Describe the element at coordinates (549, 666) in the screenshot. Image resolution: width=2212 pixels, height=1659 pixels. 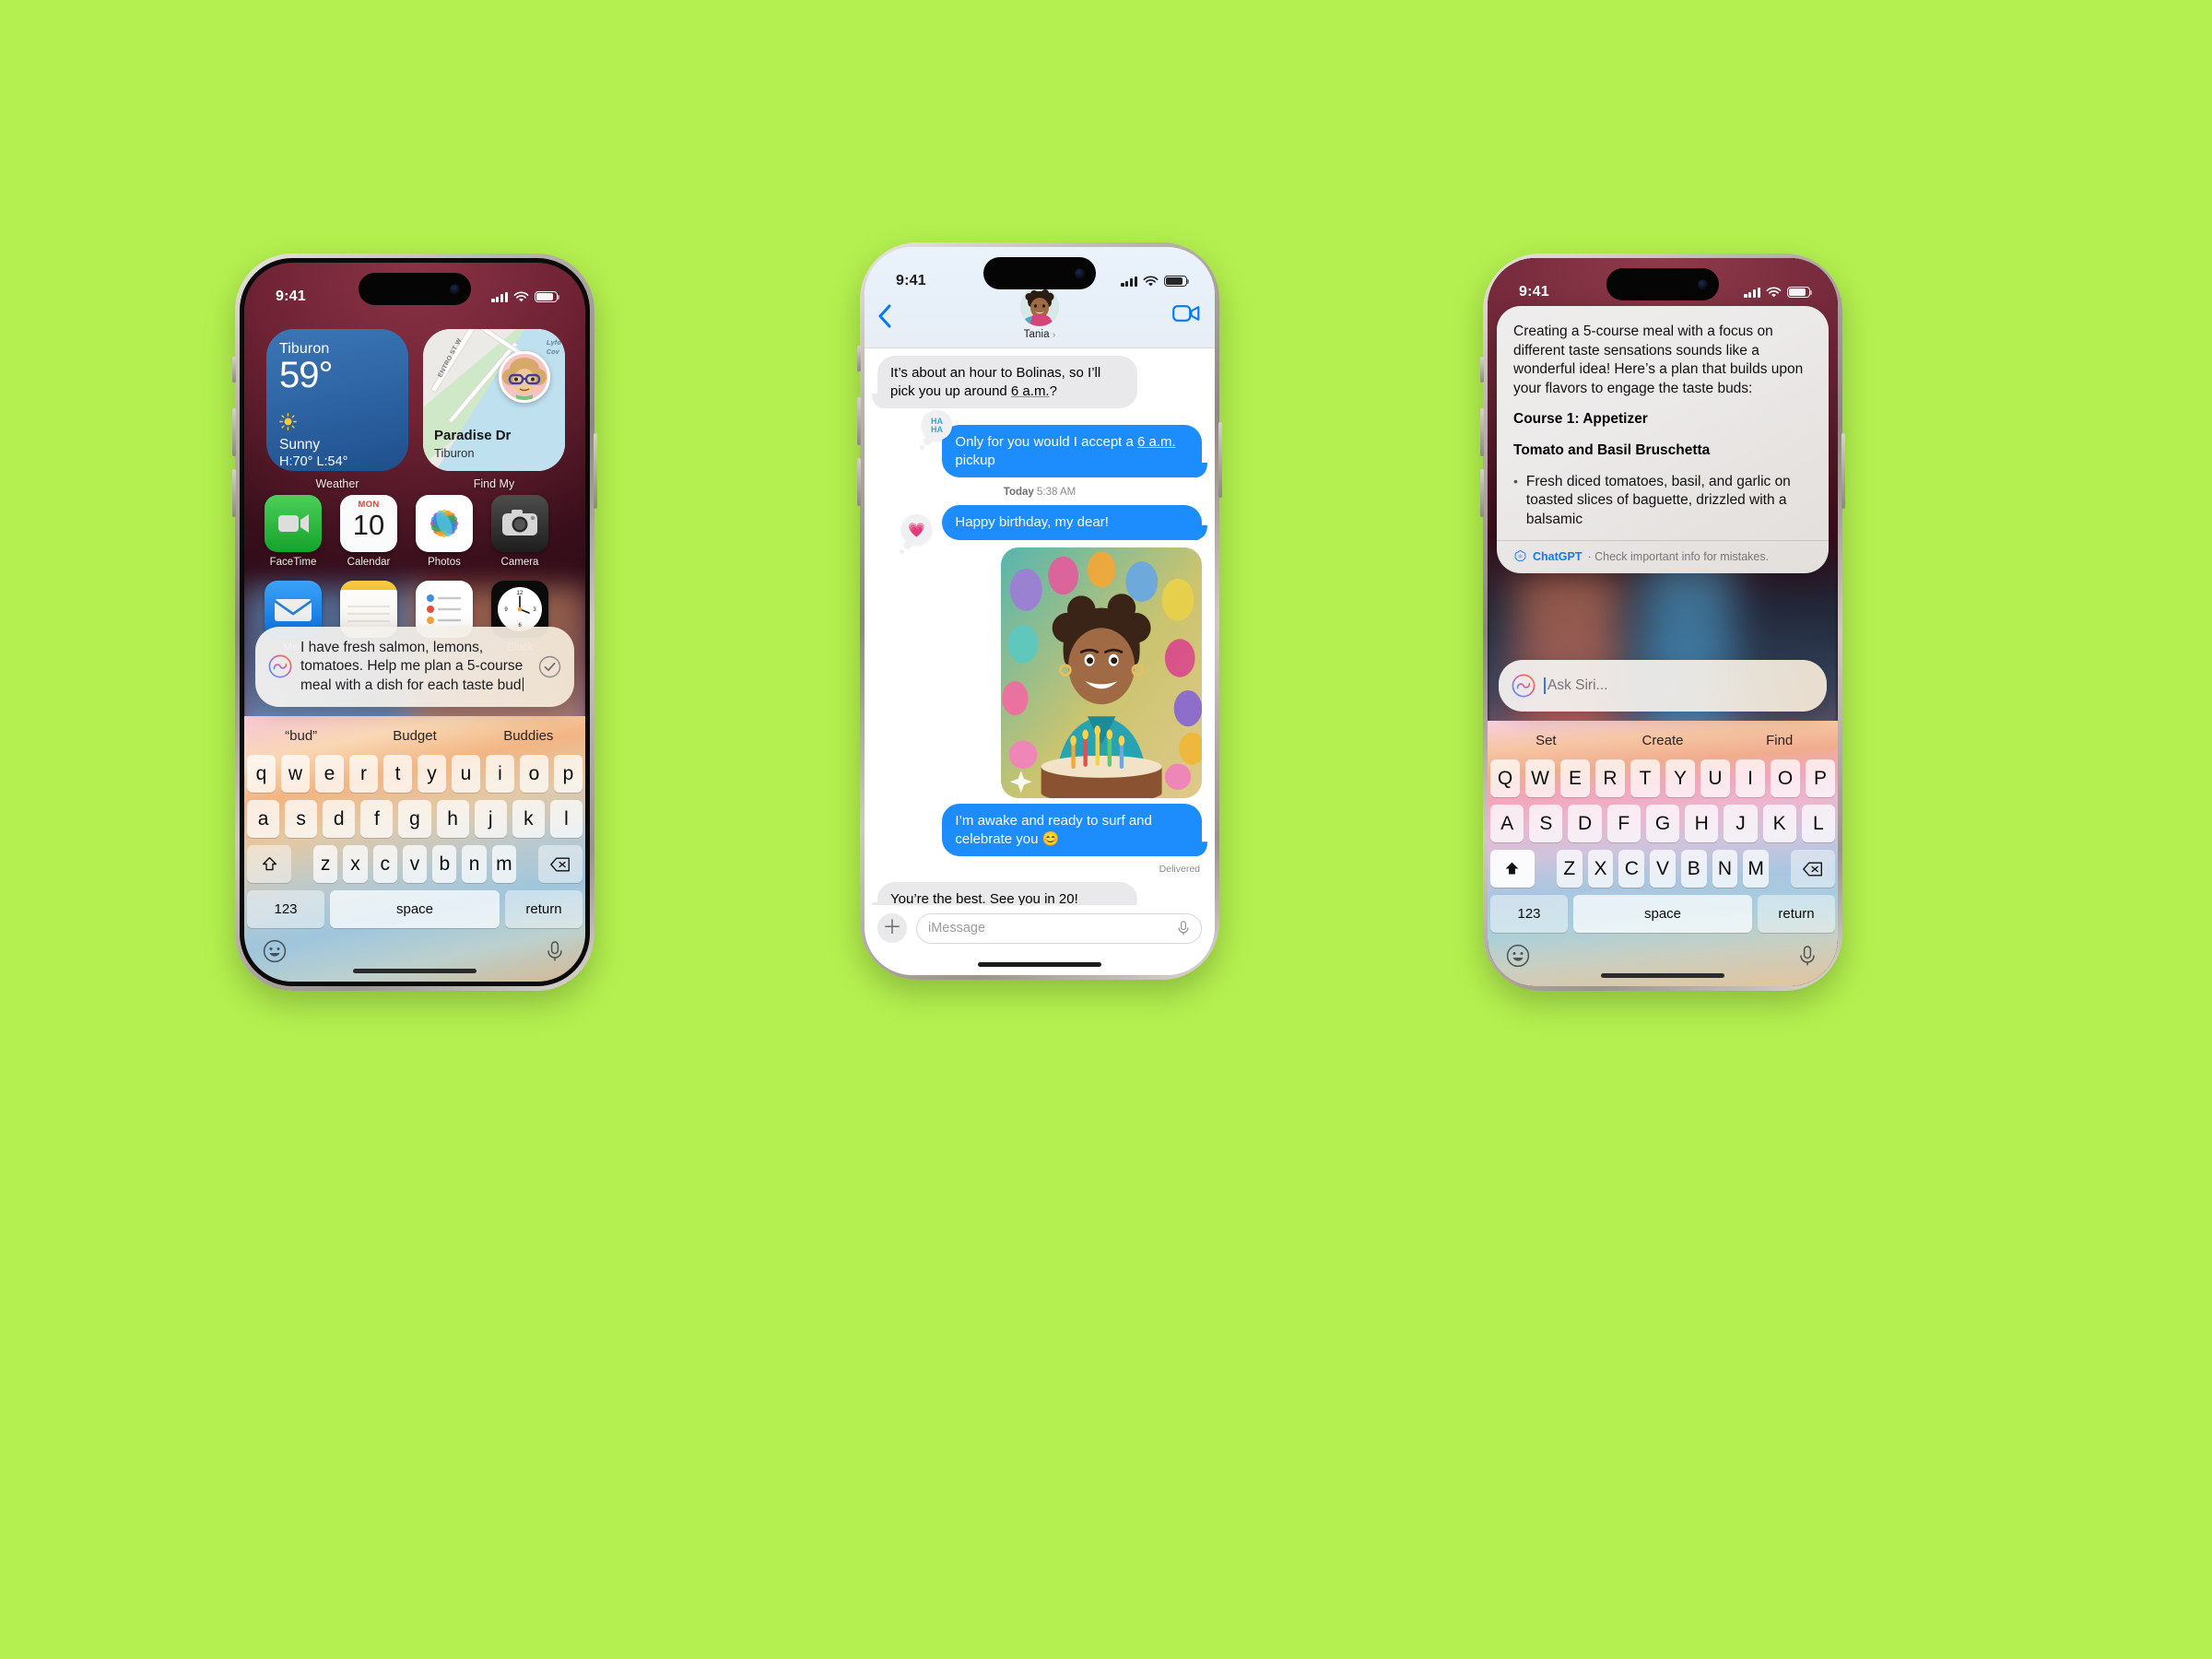
I see `checkmark-circle-icon` at that location.